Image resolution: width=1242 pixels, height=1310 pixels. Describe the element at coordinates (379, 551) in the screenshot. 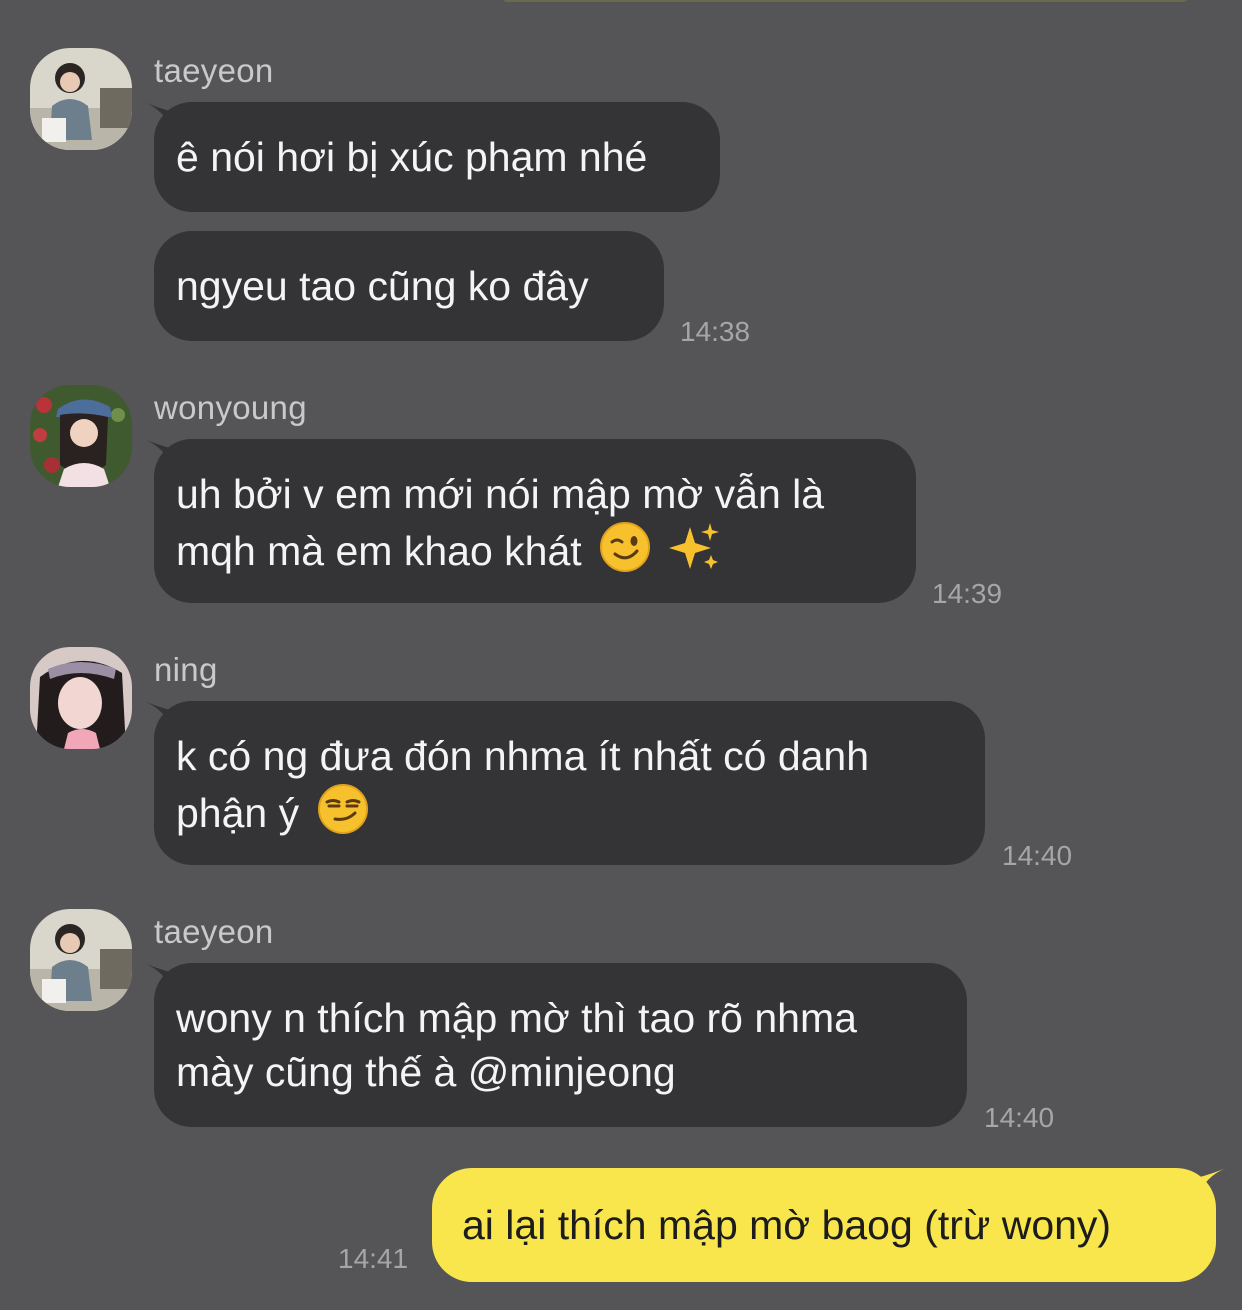

I see `message-text: mqh mà em khao khát` at that location.